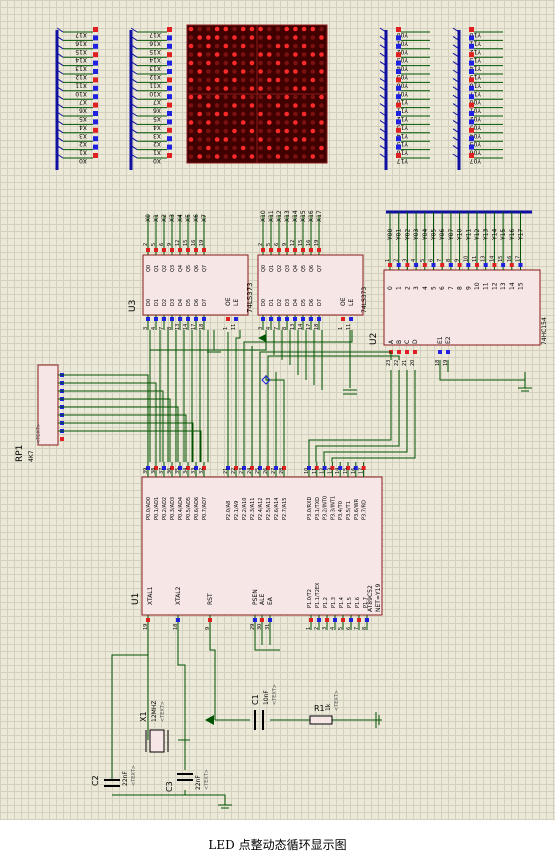 The image size is (555, 862). Describe the element at coordinates (399, 342) in the screenshot. I see `u2-input-label: B` at that location.